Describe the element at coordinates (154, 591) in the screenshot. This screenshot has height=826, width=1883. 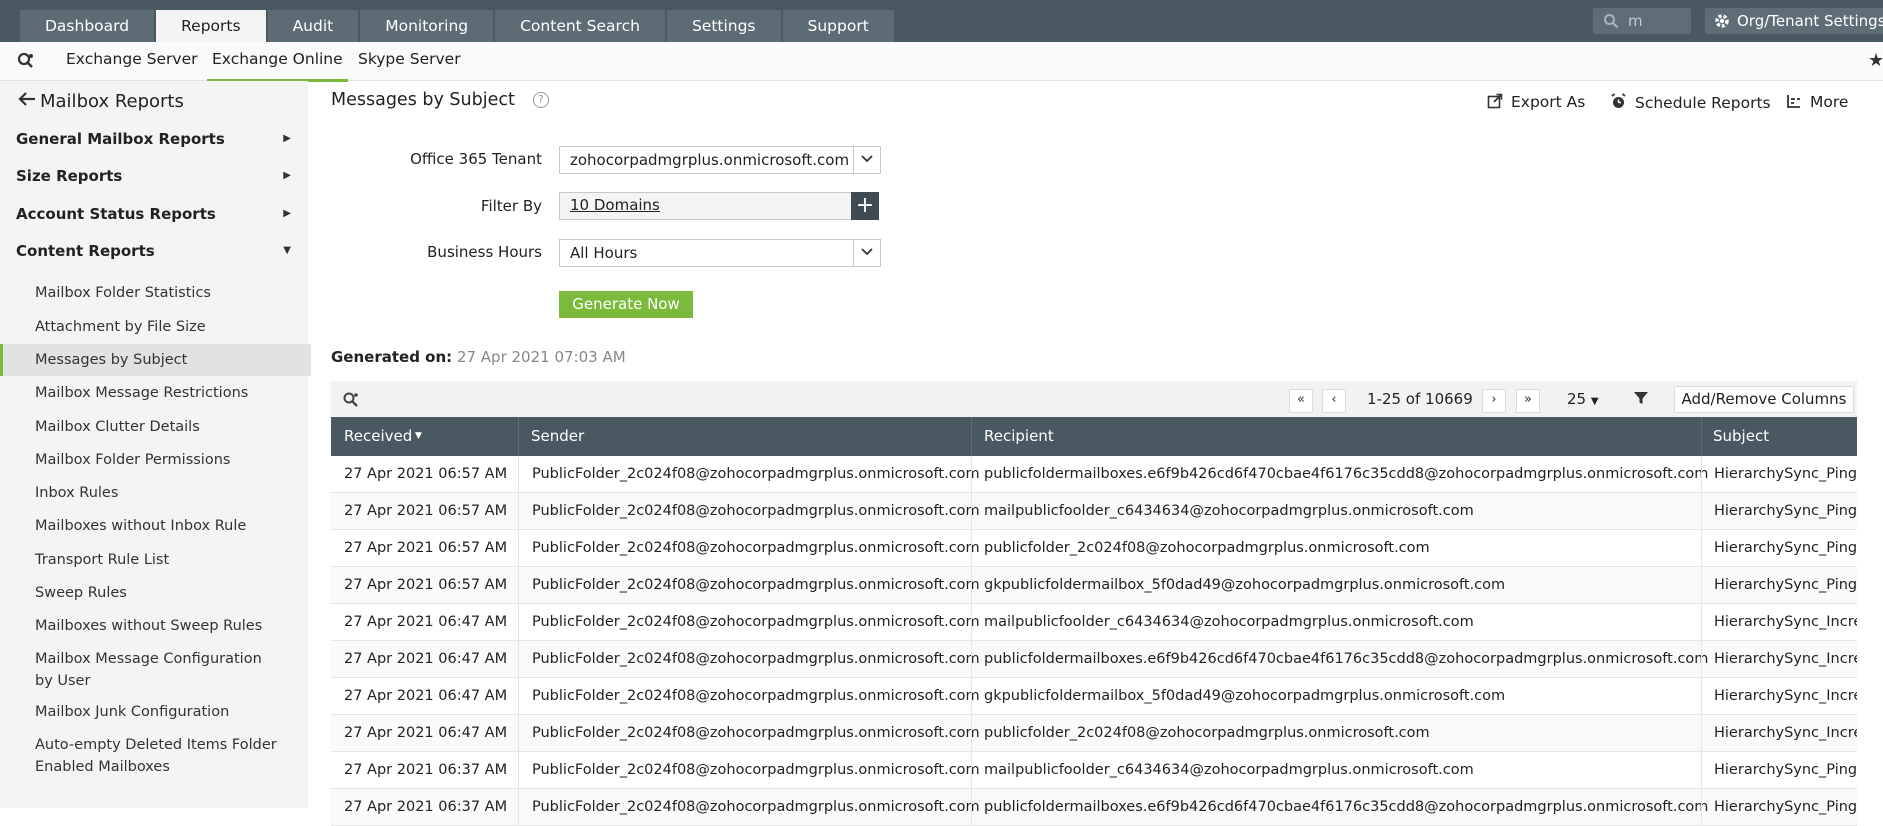
I see `sidebar-item-sweep-rules: Sweep Rules` at that location.